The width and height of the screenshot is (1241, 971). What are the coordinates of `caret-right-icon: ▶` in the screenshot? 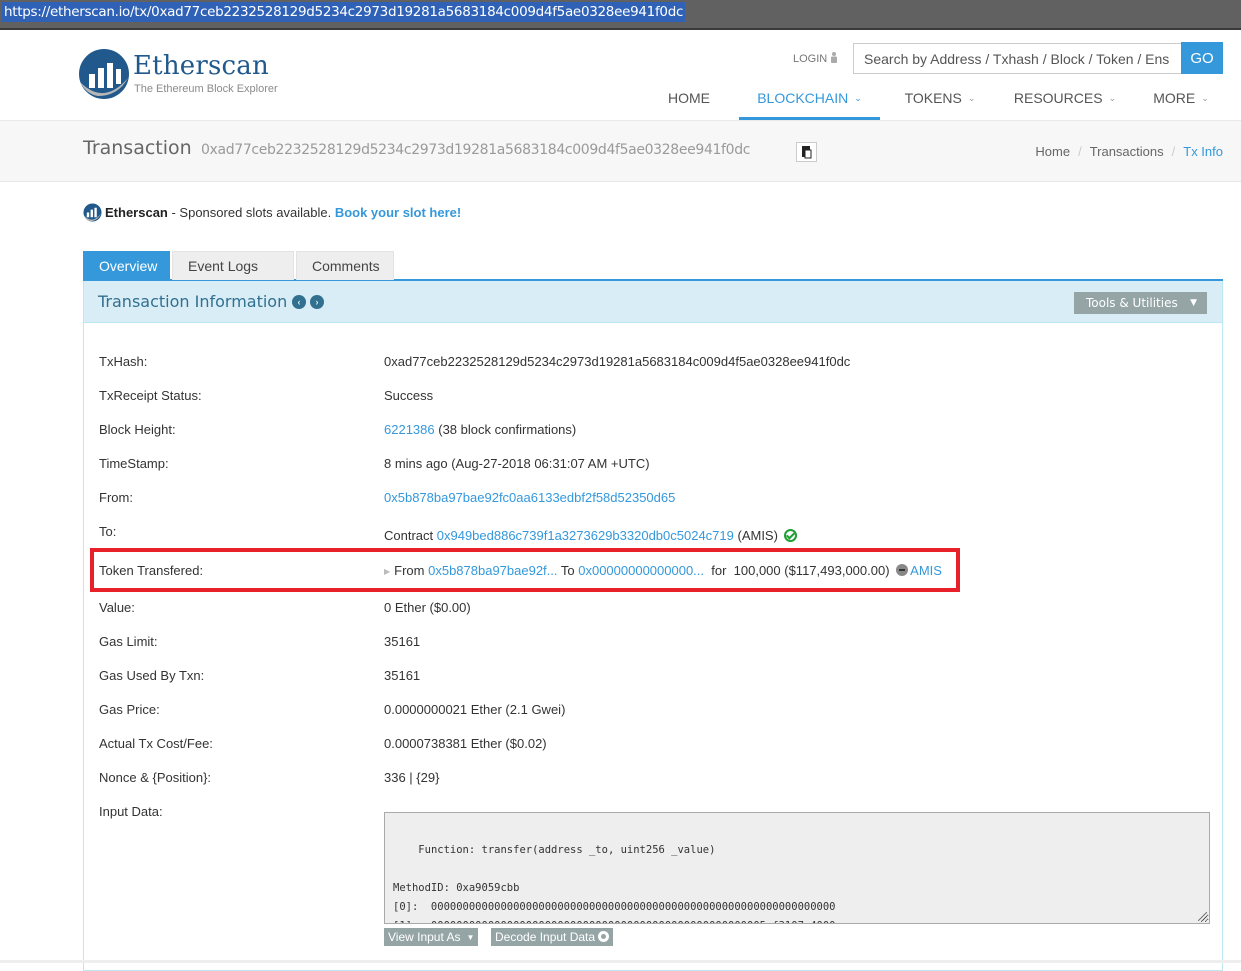 It's located at (387, 571).